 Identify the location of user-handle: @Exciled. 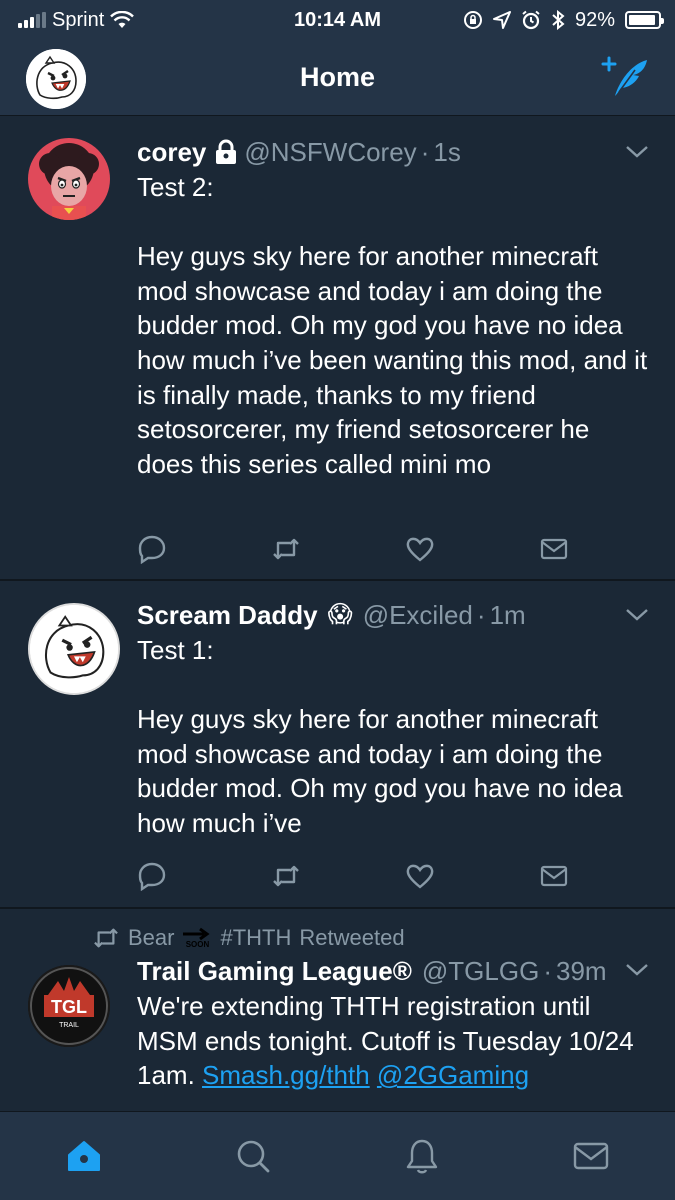
(418, 615).